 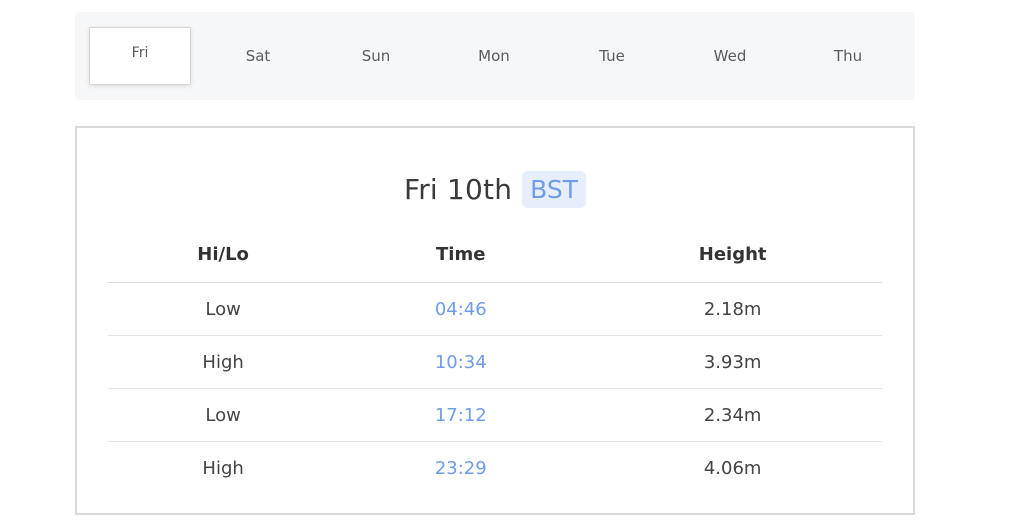 I want to click on card-heading: Fri 10th BST, so click(x=495, y=189).